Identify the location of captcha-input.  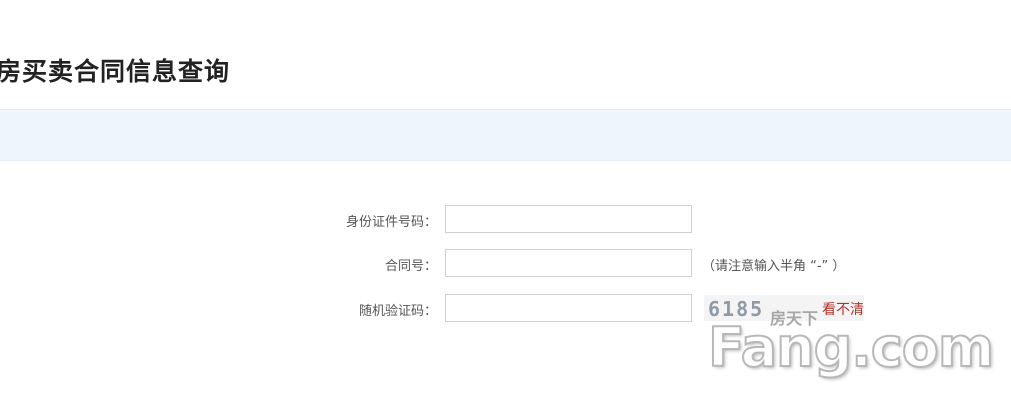
(568, 308).